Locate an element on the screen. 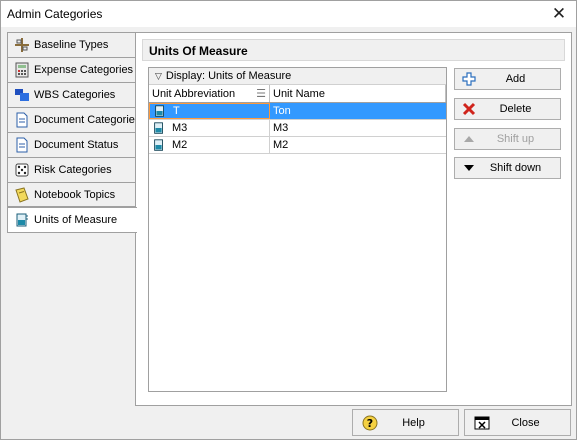 This screenshot has width=577, height=440. tab-label: Notebook Topics is located at coordinates (75, 194).